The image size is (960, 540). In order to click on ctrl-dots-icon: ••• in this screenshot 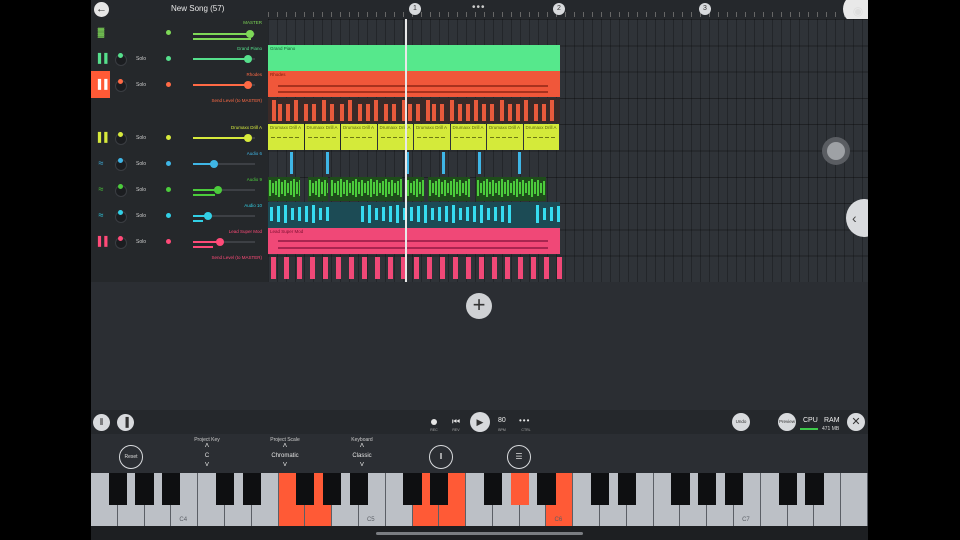, I will do `click(524, 420)`.